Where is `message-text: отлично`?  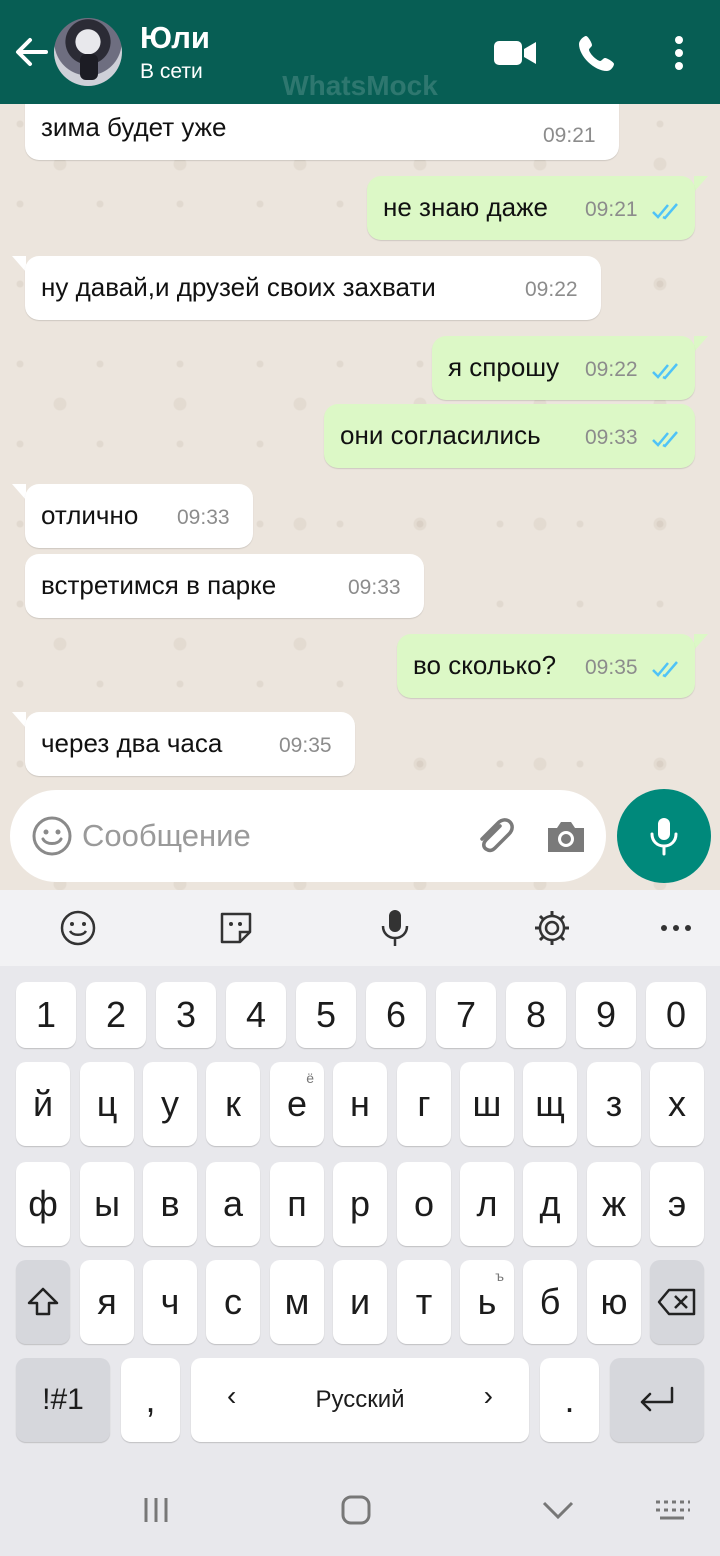 message-text: отлично is located at coordinates (90, 515).